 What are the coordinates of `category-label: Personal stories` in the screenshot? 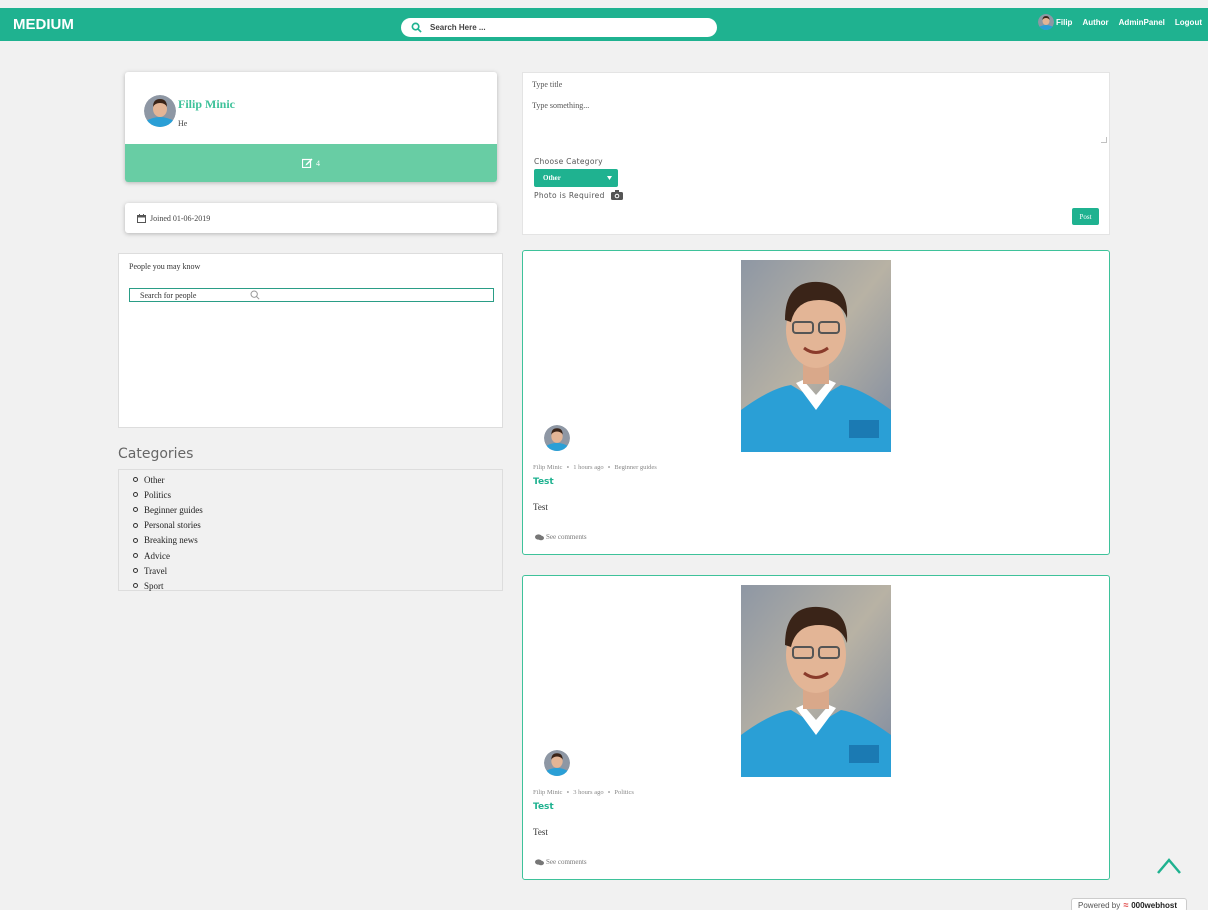 It's located at (172, 525).